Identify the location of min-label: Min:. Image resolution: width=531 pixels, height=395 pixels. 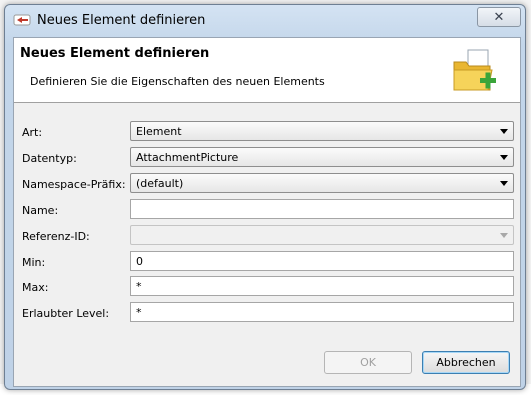
(34, 262).